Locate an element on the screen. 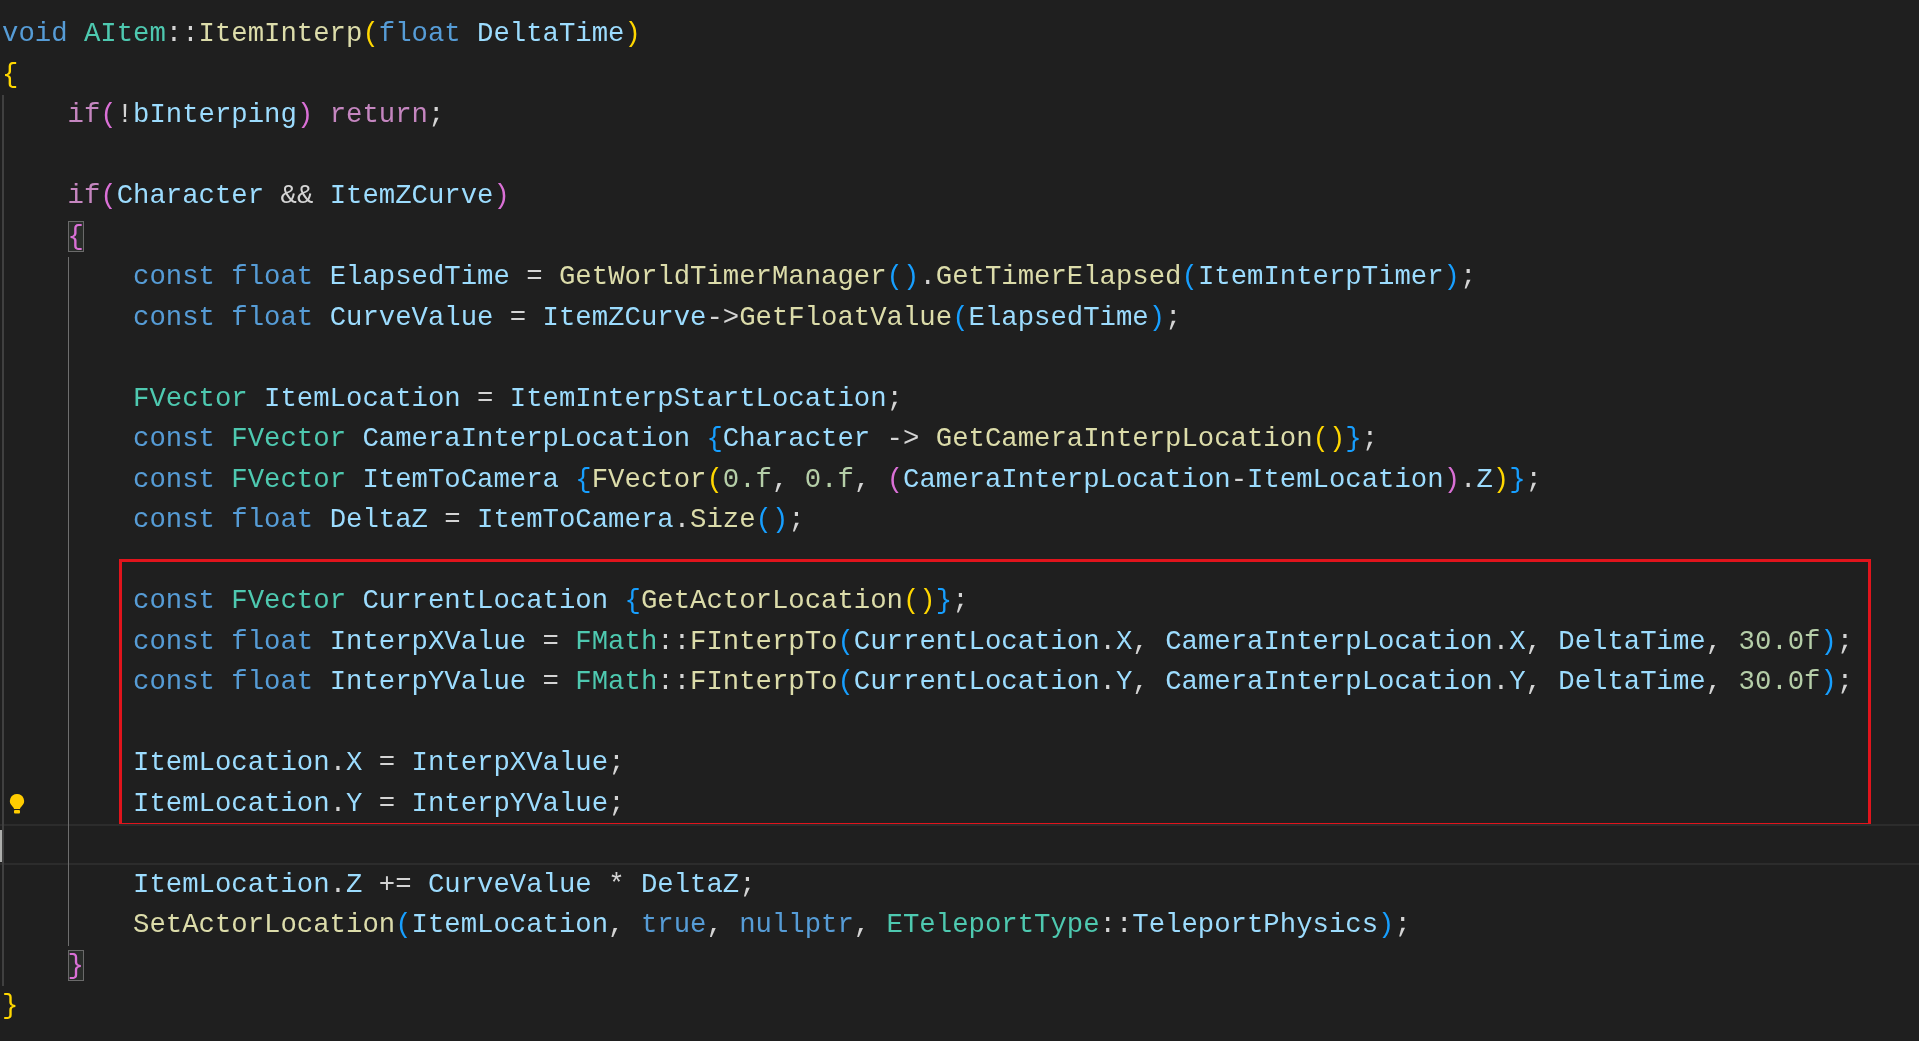 The height and width of the screenshot is (1041, 1919). code-line: ItemLocation.X = InterpXValue; is located at coordinates (379, 762).